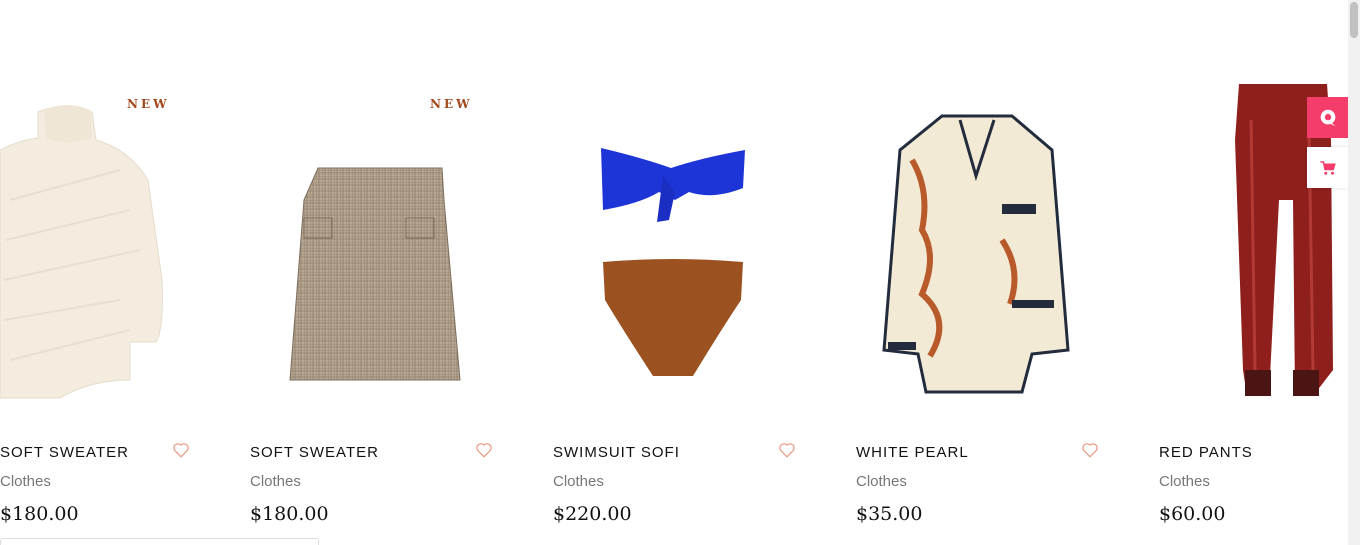 The image size is (1360, 545). Describe the element at coordinates (616, 452) in the screenshot. I see `product-name: SWIMSUIT SOFI` at that location.